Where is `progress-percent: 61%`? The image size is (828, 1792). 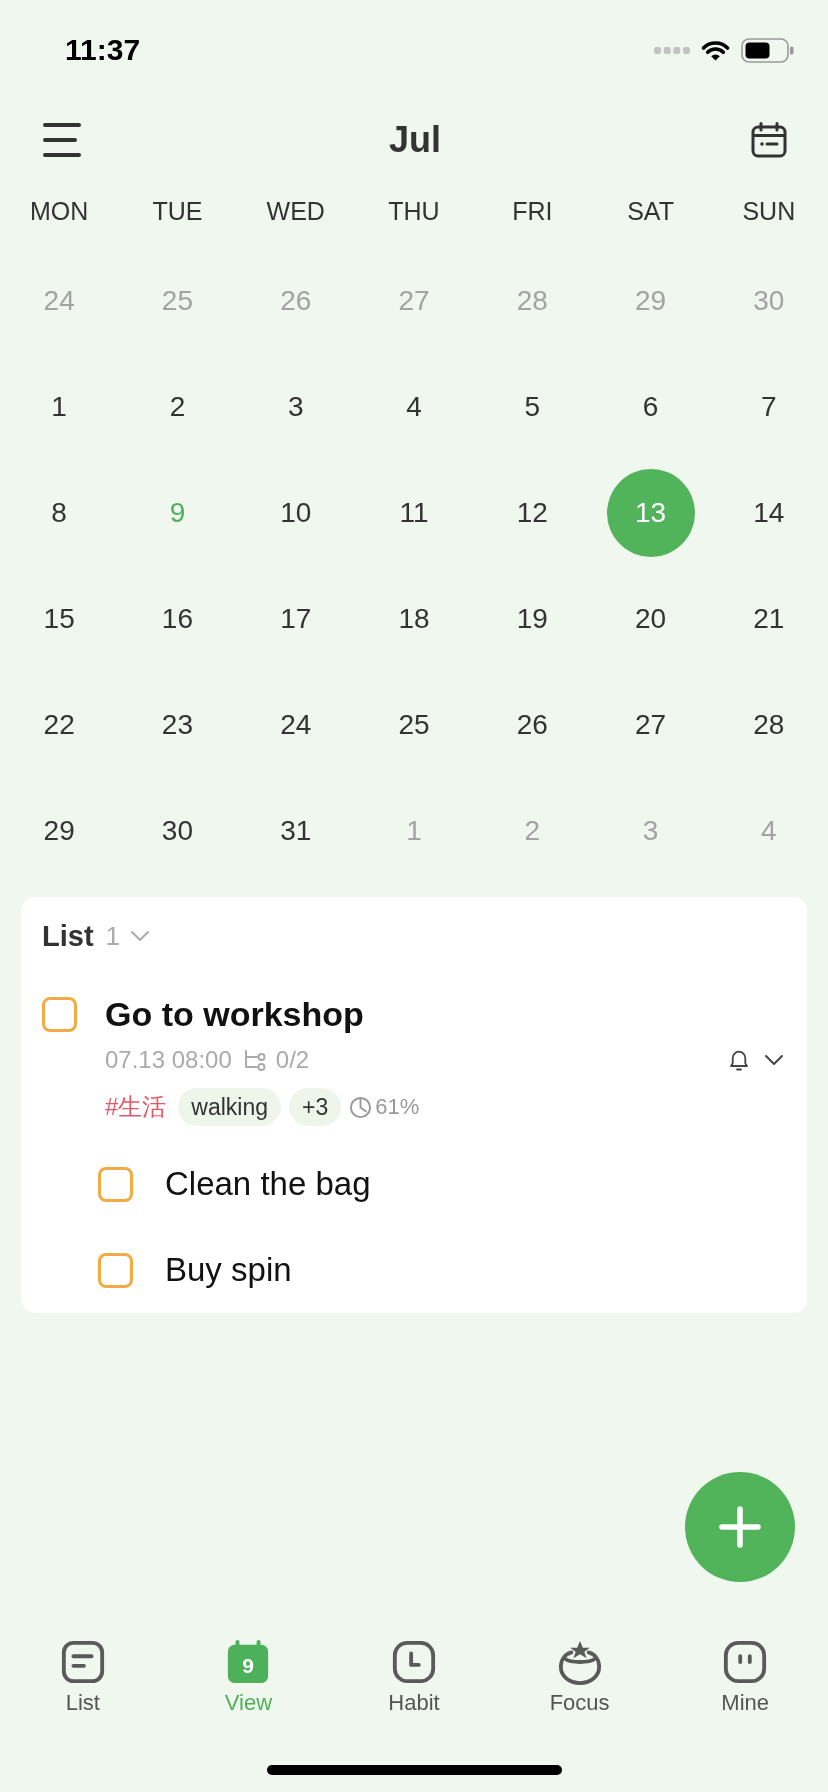 progress-percent: 61% is located at coordinates (397, 1107).